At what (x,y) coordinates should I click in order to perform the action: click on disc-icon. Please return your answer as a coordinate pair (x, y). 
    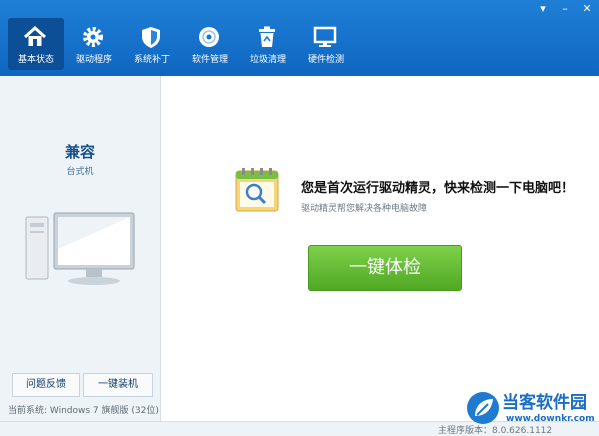
    Looking at the image, I should click on (209, 37).